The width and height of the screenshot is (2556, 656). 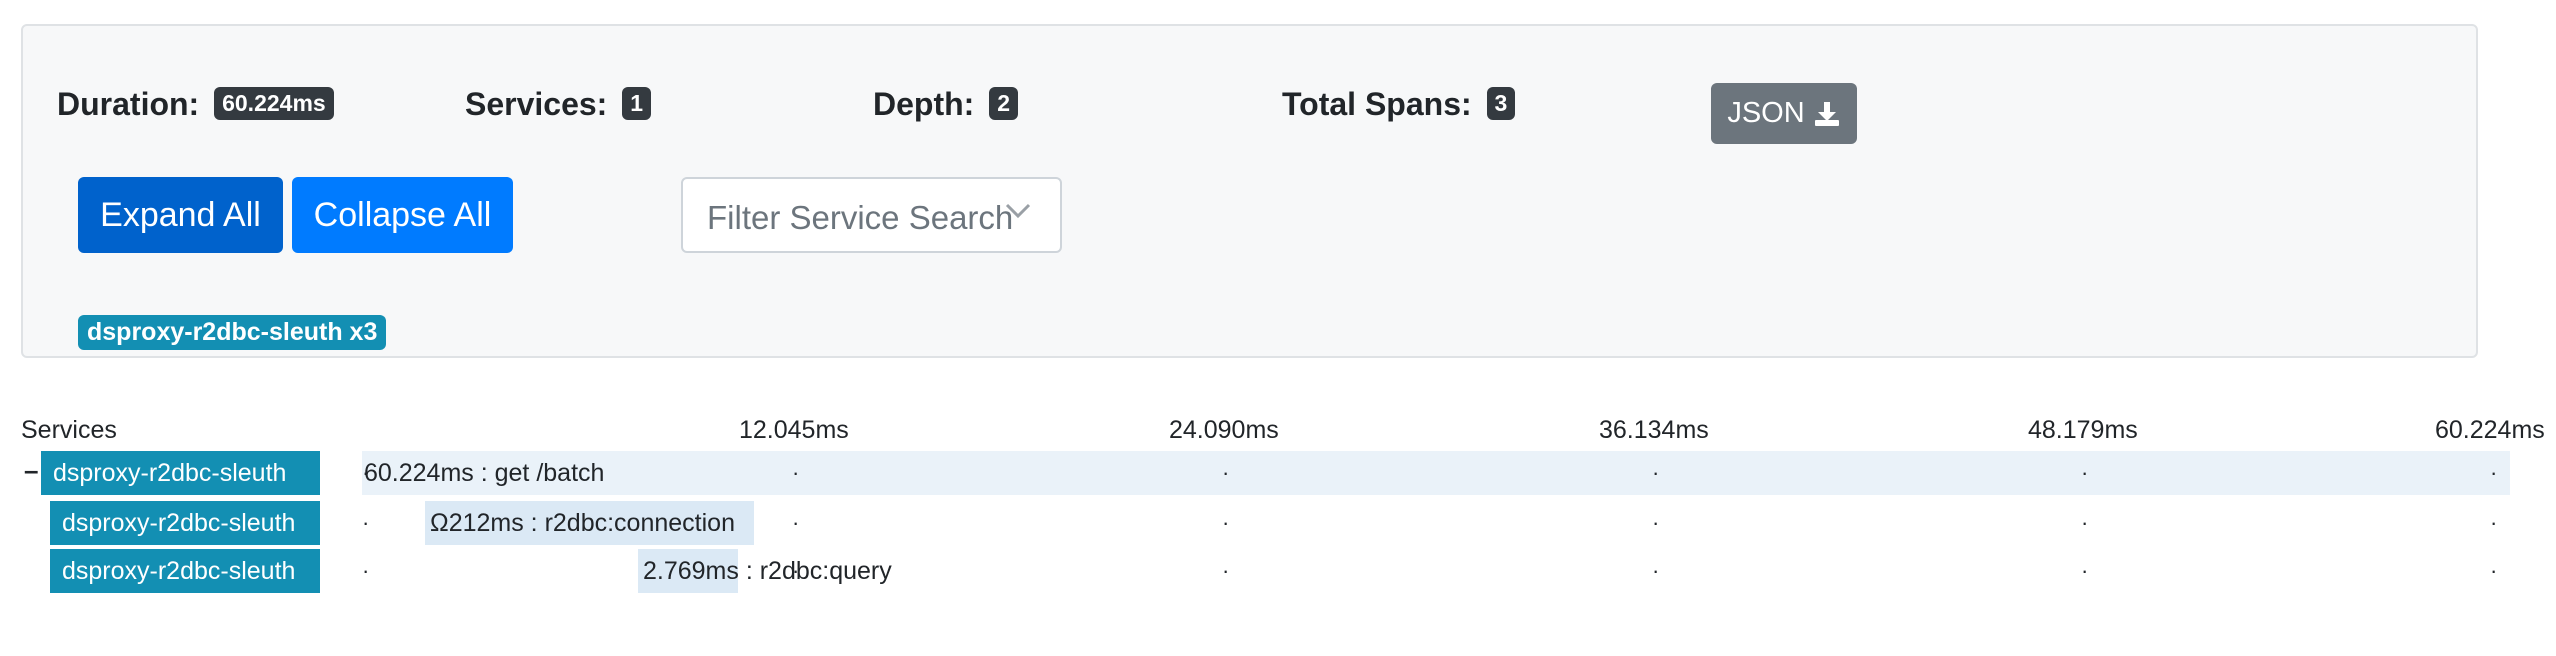 I want to click on expand-all-button: Expand All, so click(x=180, y=215).